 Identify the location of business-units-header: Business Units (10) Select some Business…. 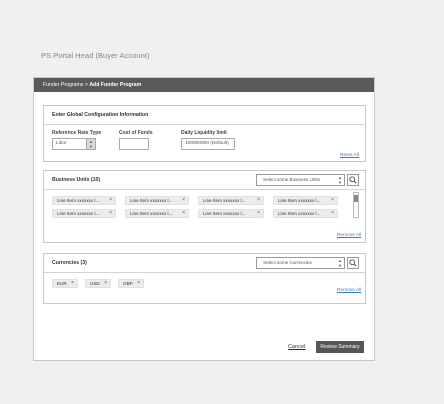
(204, 180).